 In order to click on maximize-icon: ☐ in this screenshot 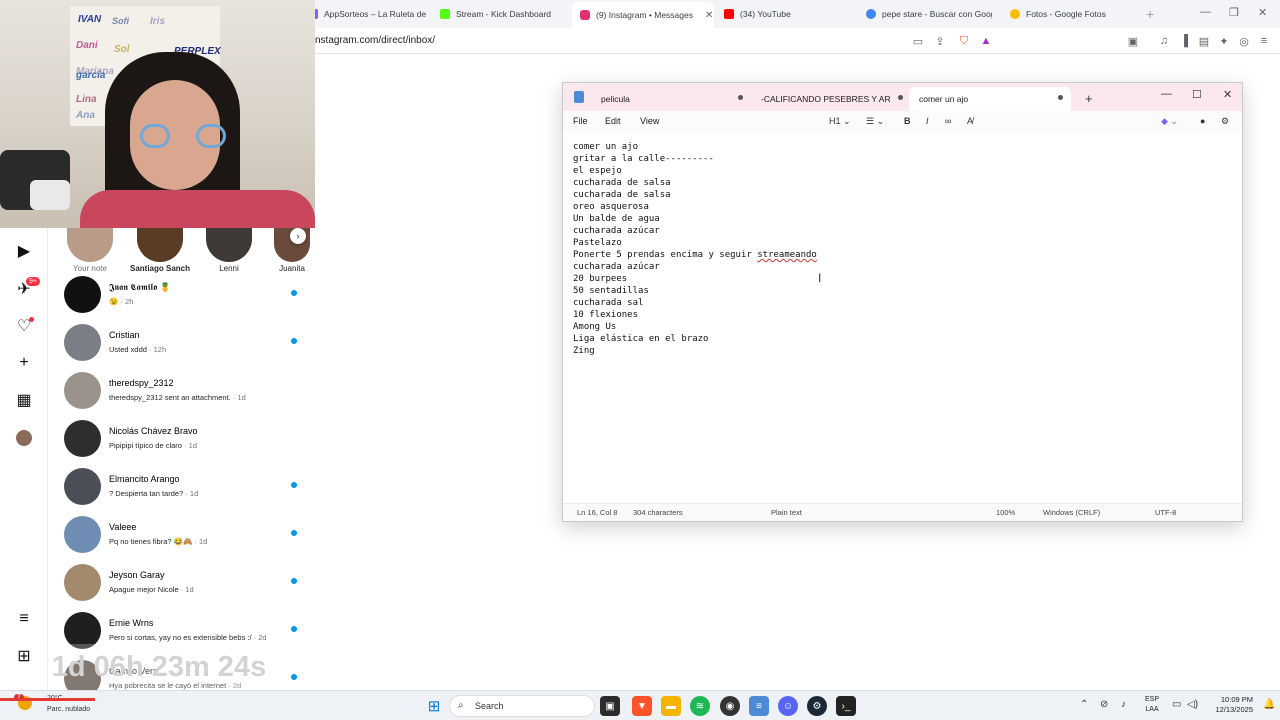, I will do `click(1197, 94)`.